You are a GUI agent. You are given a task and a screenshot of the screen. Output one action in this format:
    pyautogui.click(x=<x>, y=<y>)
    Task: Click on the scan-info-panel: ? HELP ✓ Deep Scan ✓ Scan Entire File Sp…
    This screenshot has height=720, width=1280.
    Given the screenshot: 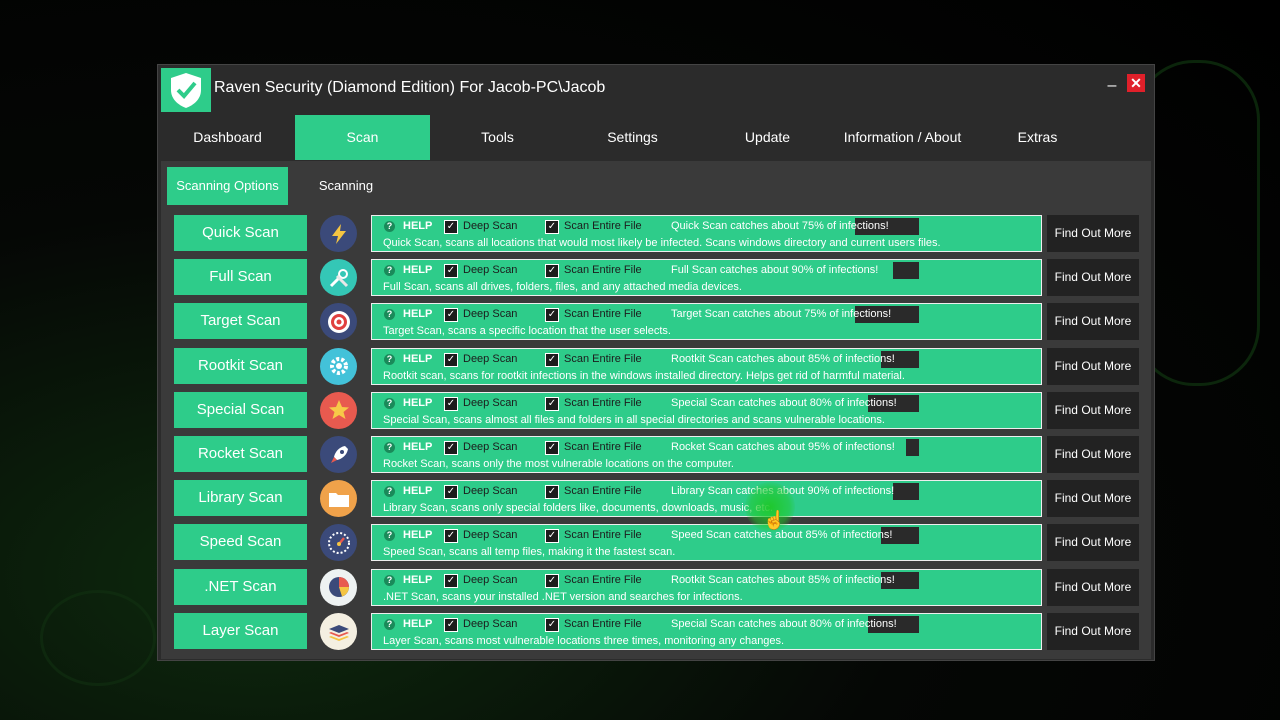 What is the action you would take?
    pyautogui.click(x=706, y=631)
    